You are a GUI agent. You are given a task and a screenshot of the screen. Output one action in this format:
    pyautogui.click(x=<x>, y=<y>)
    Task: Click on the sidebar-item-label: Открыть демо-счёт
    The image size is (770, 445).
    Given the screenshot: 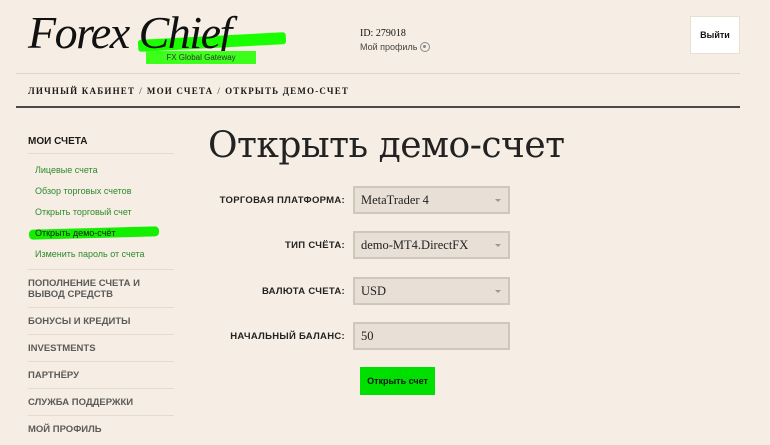 What is the action you would take?
    pyautogui.click(x=75, y=233)
    